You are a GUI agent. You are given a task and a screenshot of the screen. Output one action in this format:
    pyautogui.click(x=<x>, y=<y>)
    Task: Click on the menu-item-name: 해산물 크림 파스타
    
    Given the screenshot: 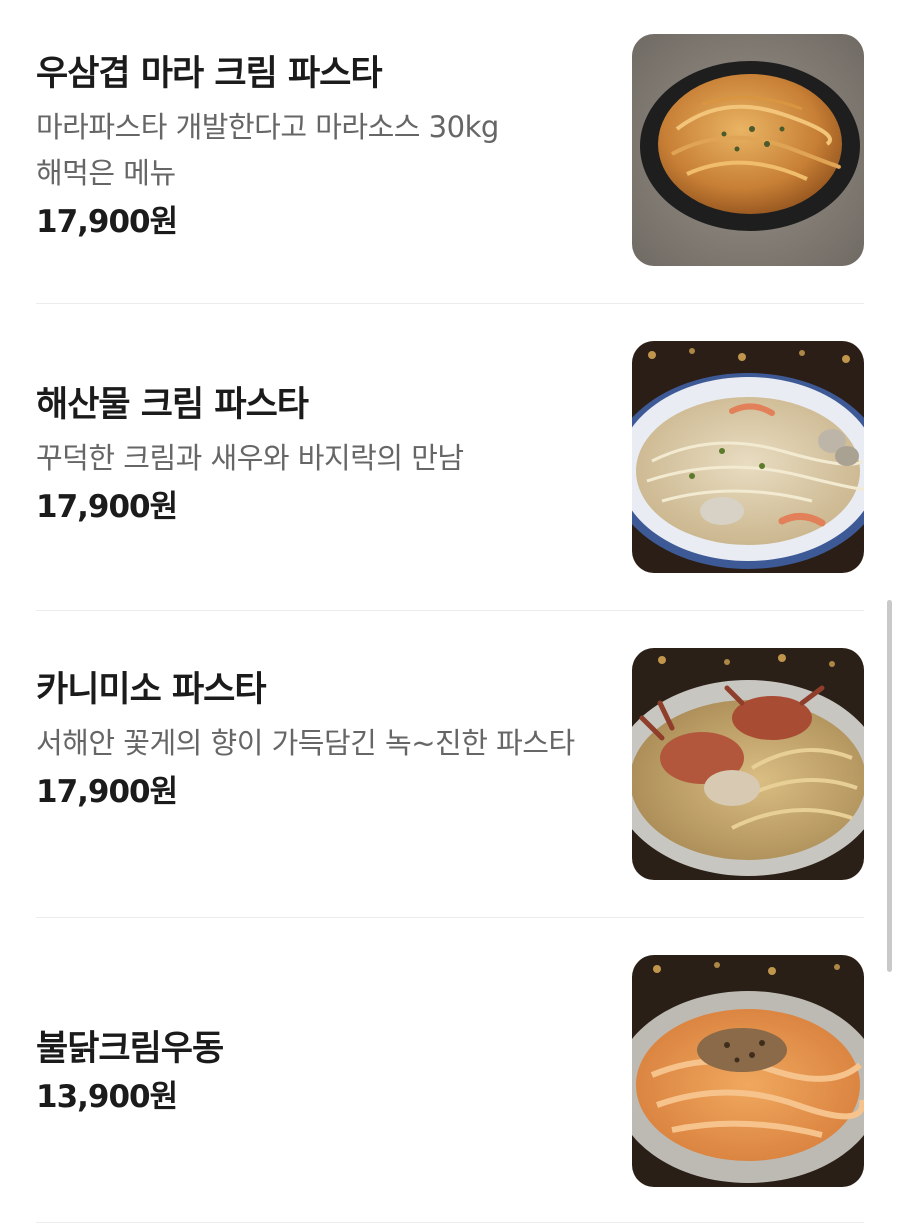 What is the action you would take?
    pyautogui.click(x=172, y=405)
    